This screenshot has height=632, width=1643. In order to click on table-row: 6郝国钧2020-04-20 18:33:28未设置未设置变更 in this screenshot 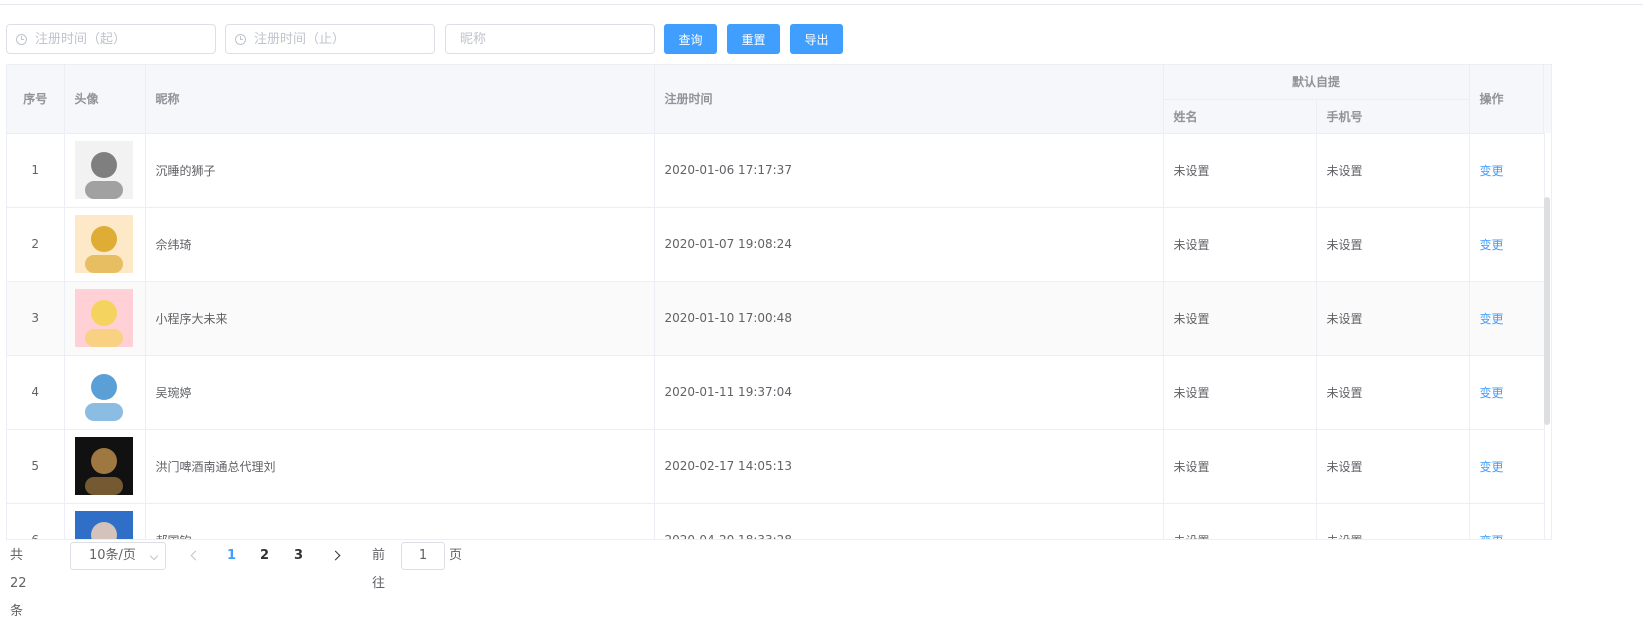, I will do `click(776, 521)`.